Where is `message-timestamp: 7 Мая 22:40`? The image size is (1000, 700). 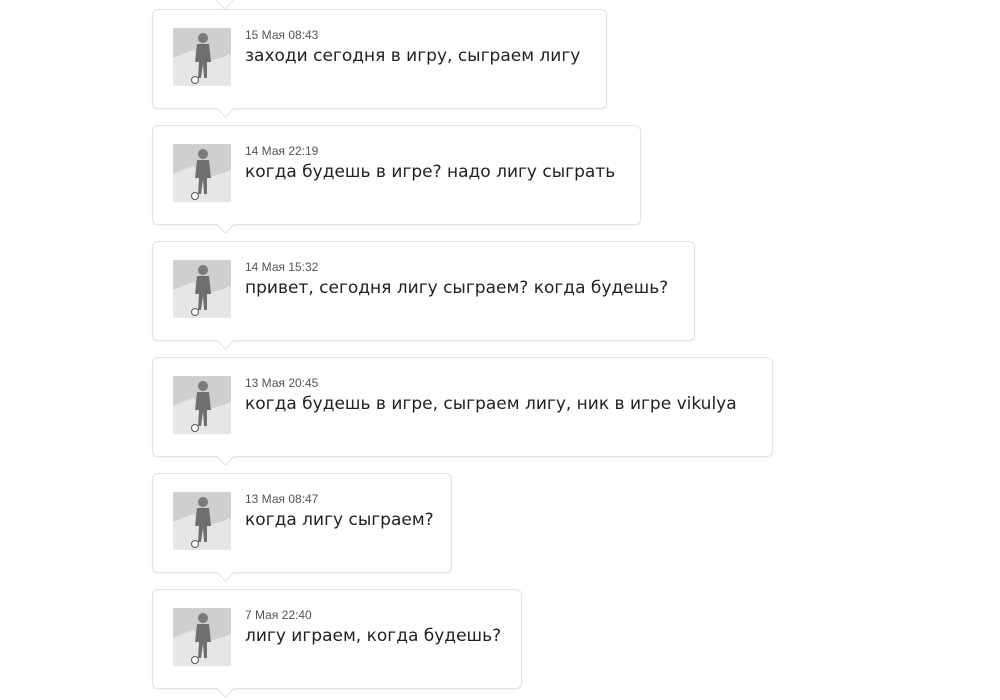 message-timestamp: 7 Мая 22:40 is located at coordinates (278, 615).